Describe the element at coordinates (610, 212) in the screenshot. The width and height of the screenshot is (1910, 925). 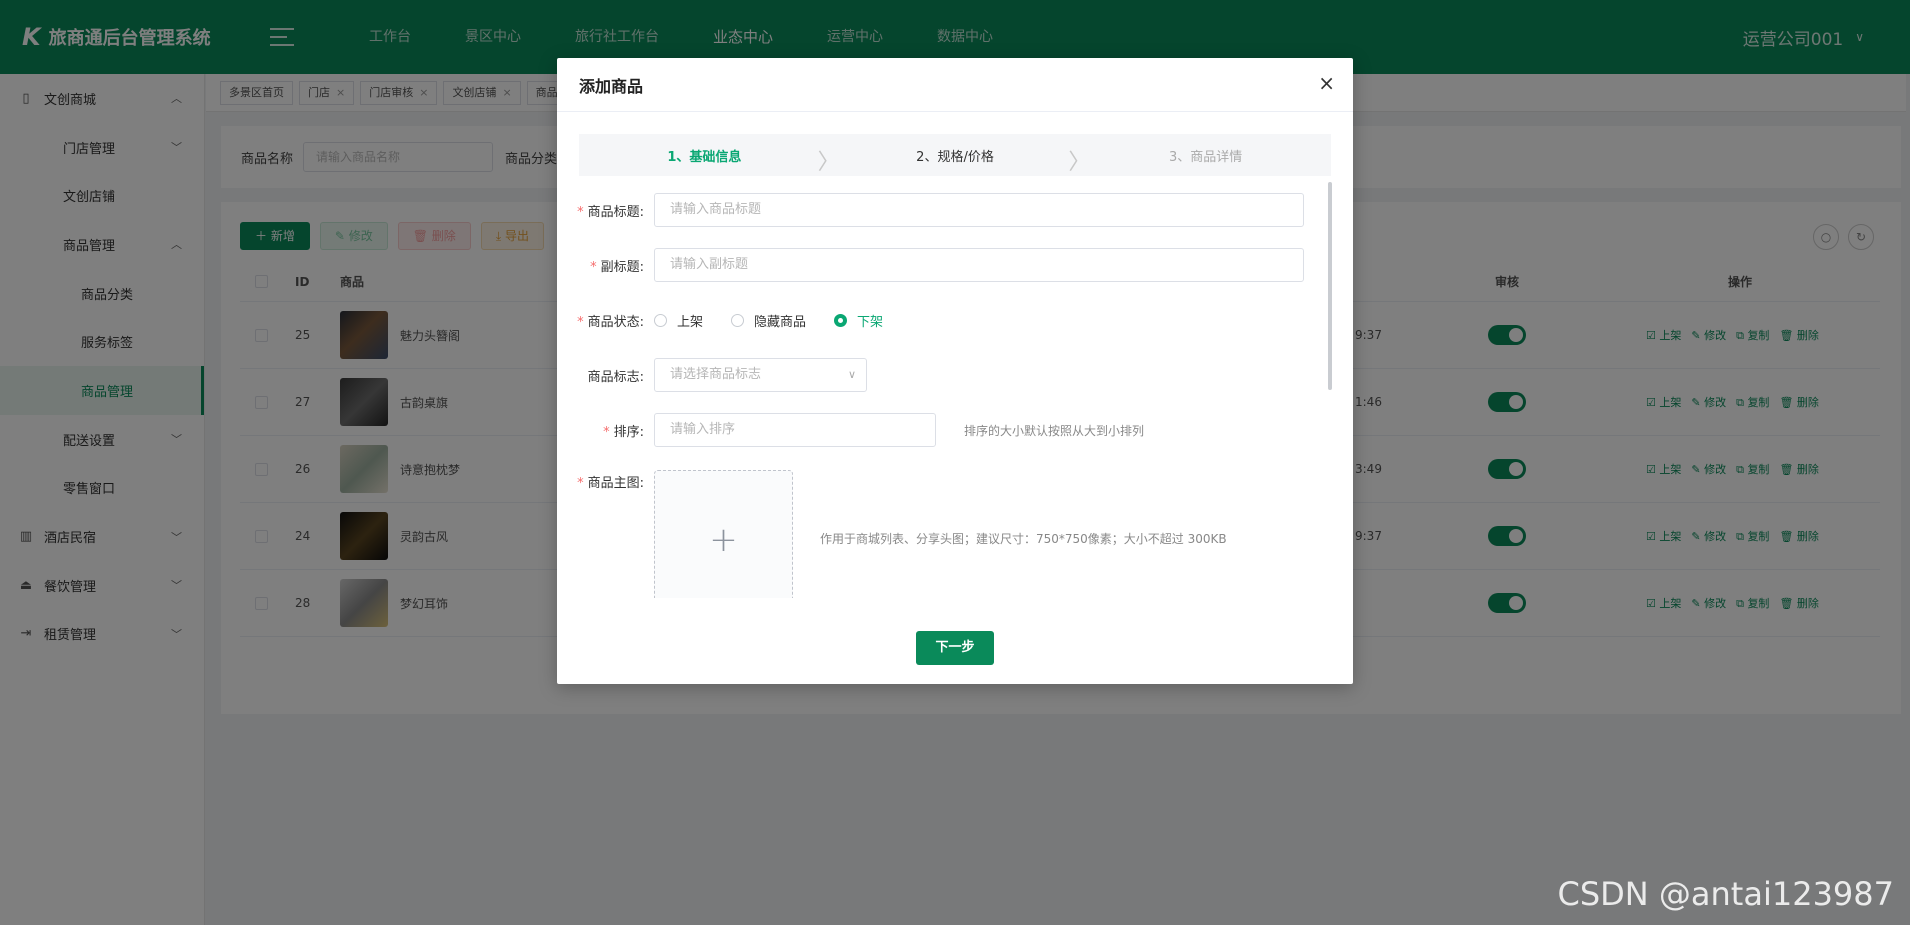
I see `product-title-label: * 商品标题:` at that location.